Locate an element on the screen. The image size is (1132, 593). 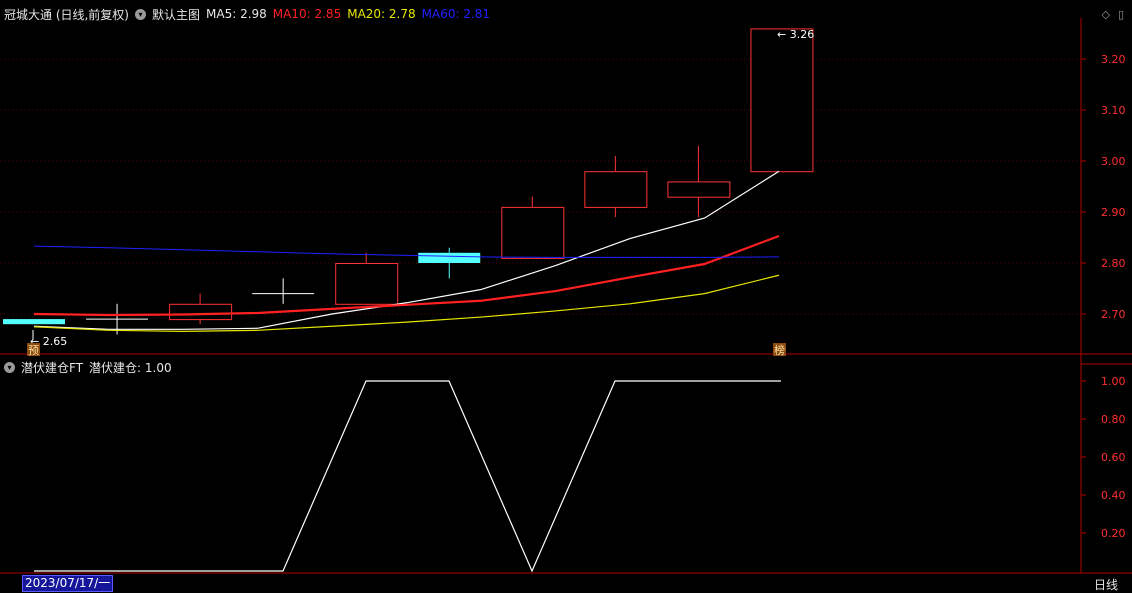
ma20-label: MA20: 2.78 is located at coordinates (381, 14).